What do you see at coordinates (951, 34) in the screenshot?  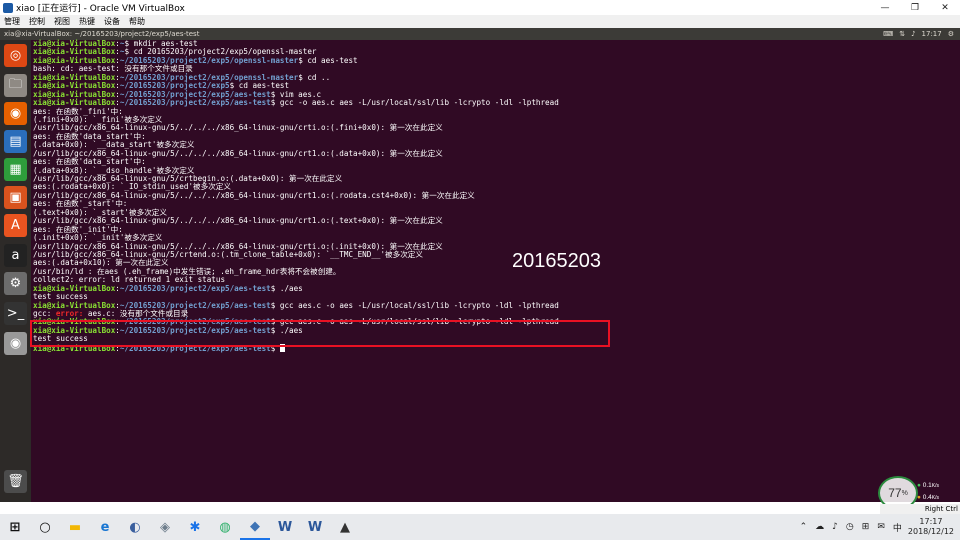 I see `power-gear-icon: ⚙` at bounding box center [951, 34].